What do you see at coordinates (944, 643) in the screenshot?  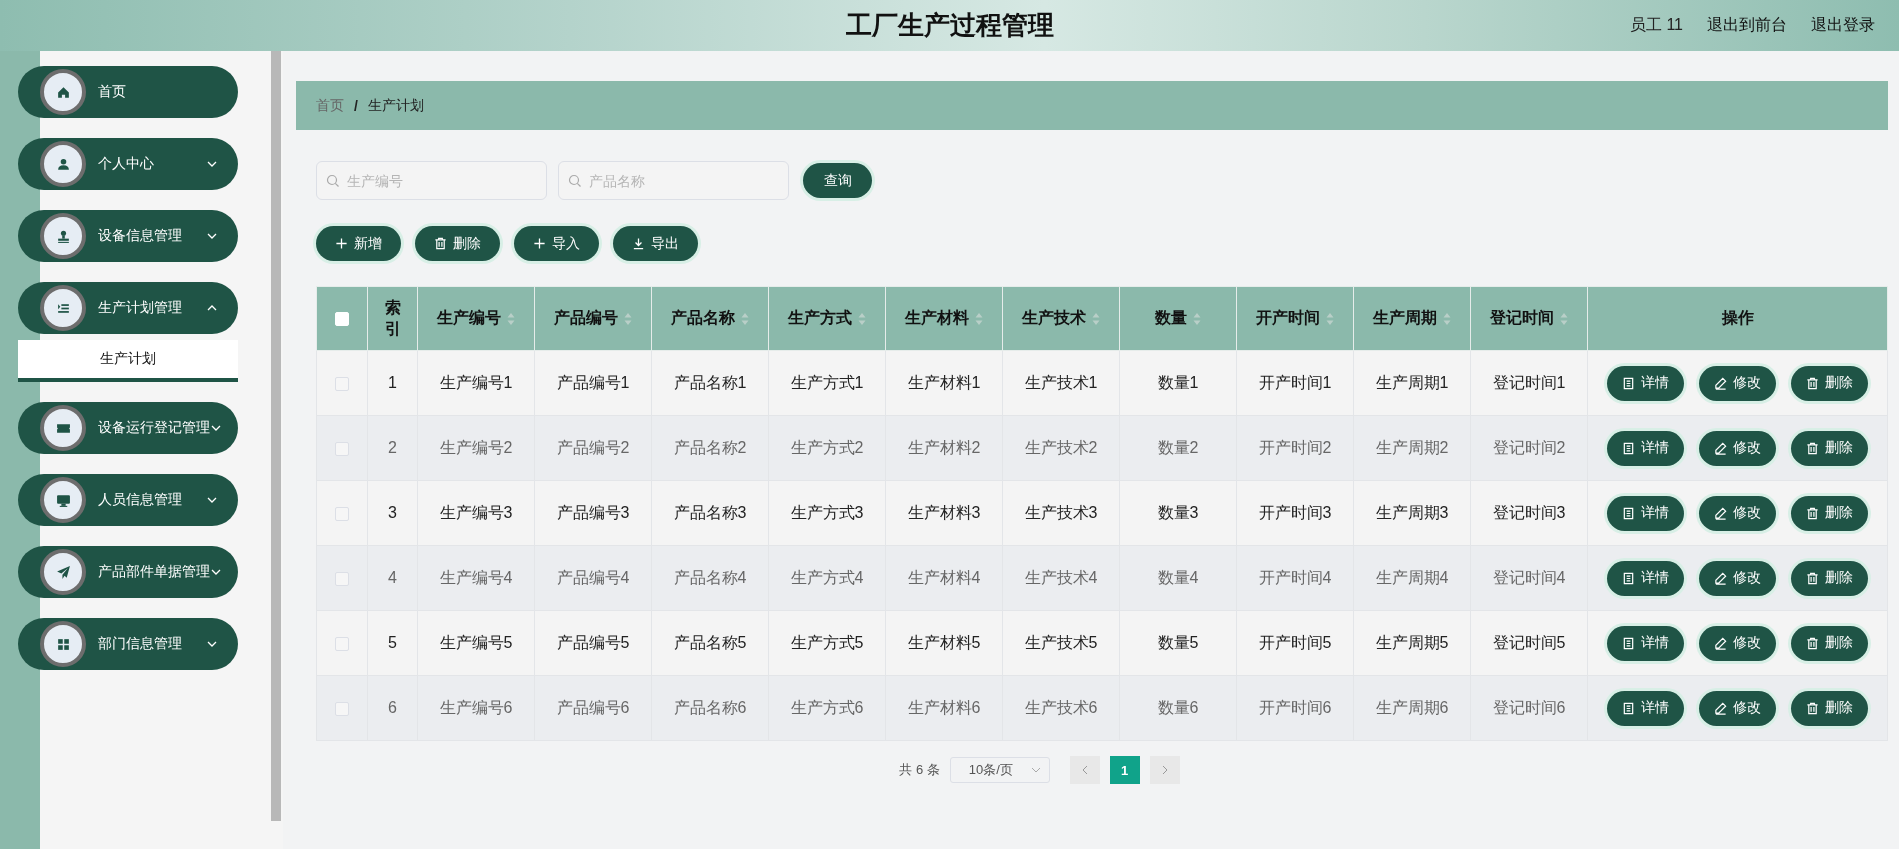 I see `table-cell: 生产材料5` at bounding box center [944, 643].